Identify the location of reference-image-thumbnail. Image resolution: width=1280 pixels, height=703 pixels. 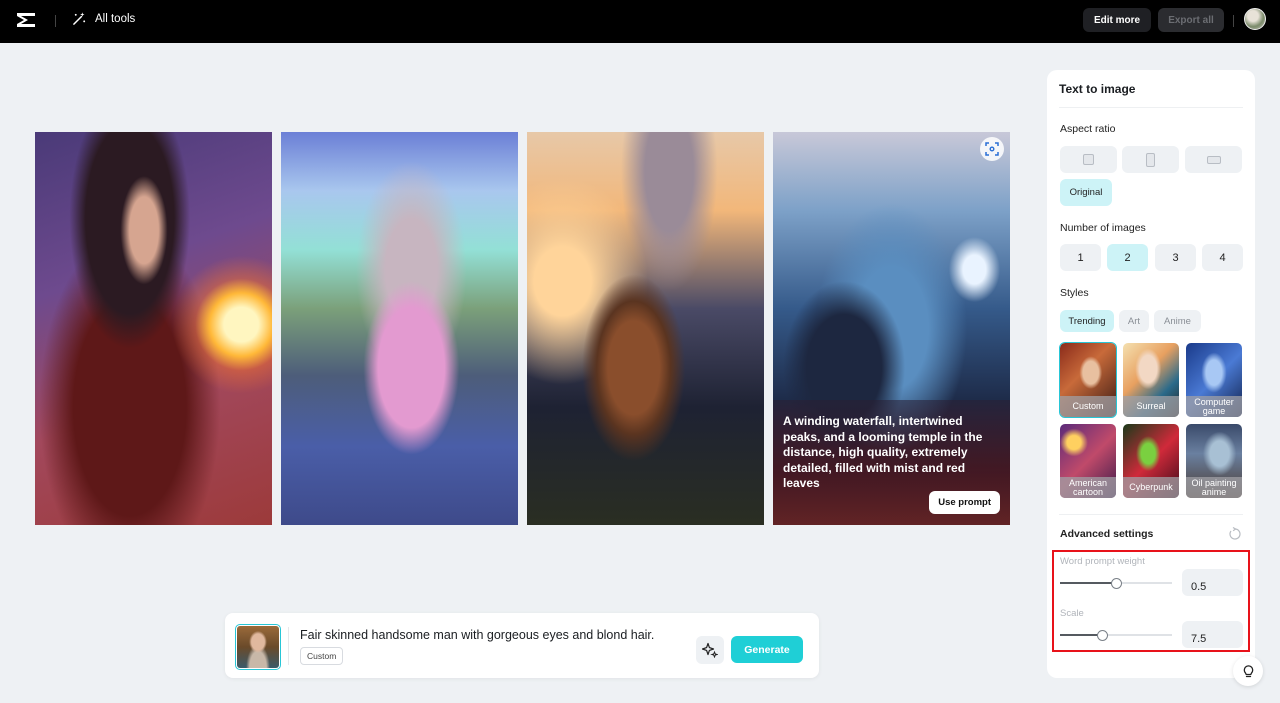
(258, 647).